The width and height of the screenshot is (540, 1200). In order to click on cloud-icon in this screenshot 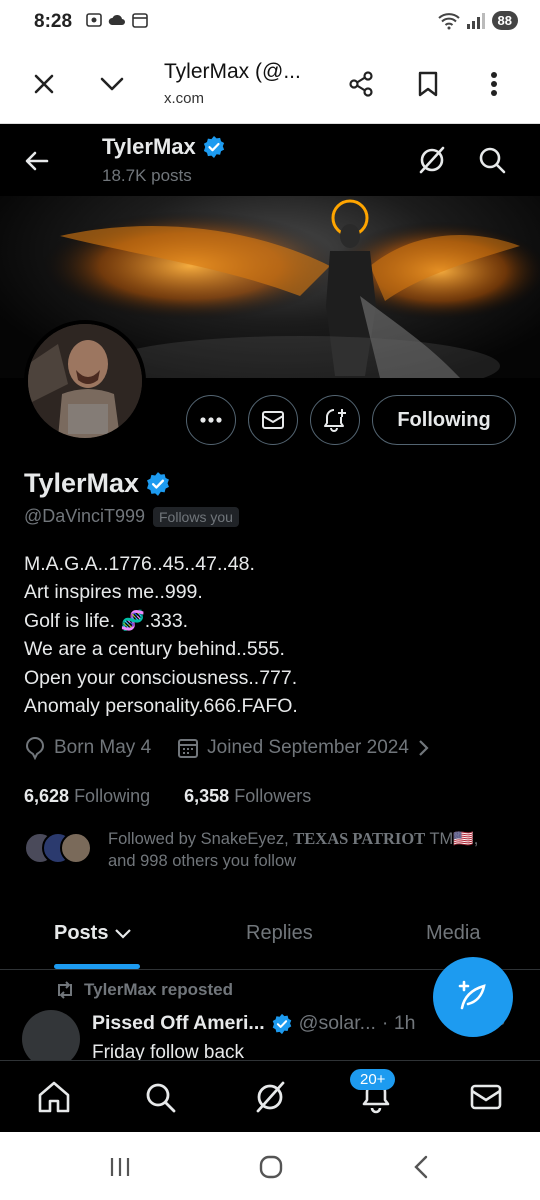, I will do `click(116, 19)`.